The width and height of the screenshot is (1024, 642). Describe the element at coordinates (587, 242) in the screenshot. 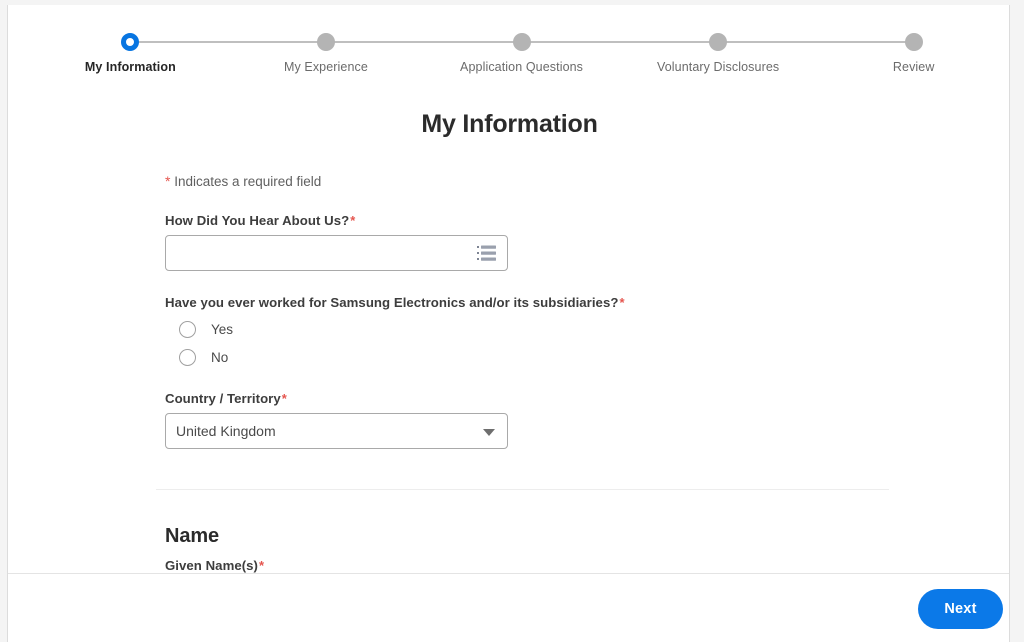

I see `field-how-did-you-hear: How Did You Hear About Us?*` at that location.